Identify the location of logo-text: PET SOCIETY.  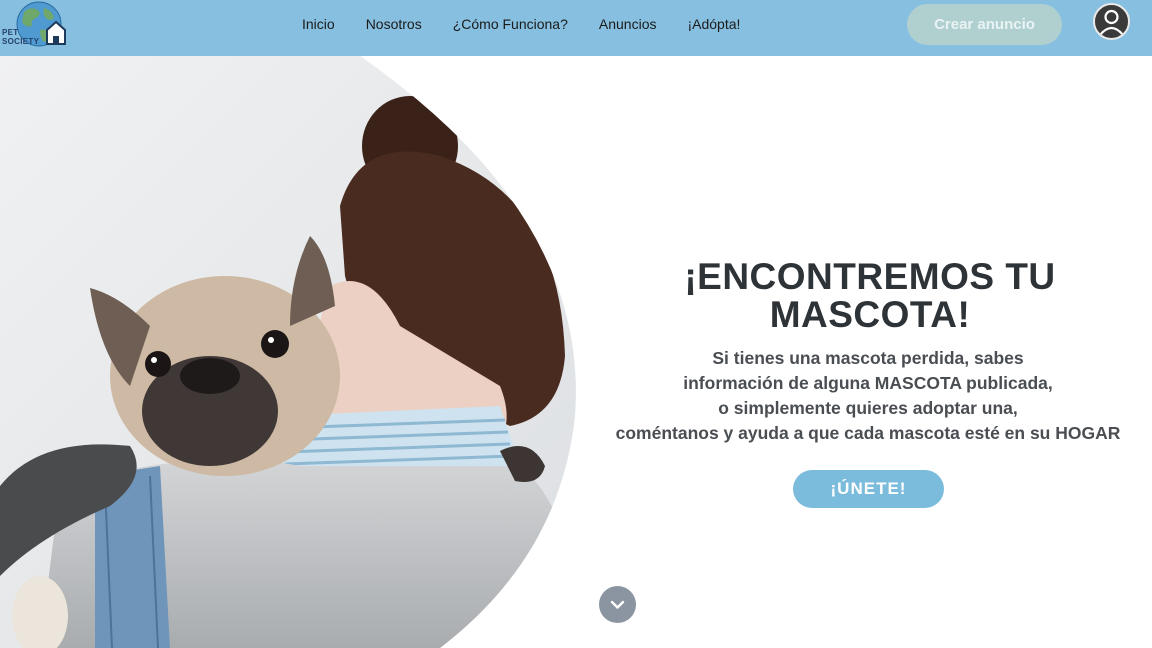
(20, 37).